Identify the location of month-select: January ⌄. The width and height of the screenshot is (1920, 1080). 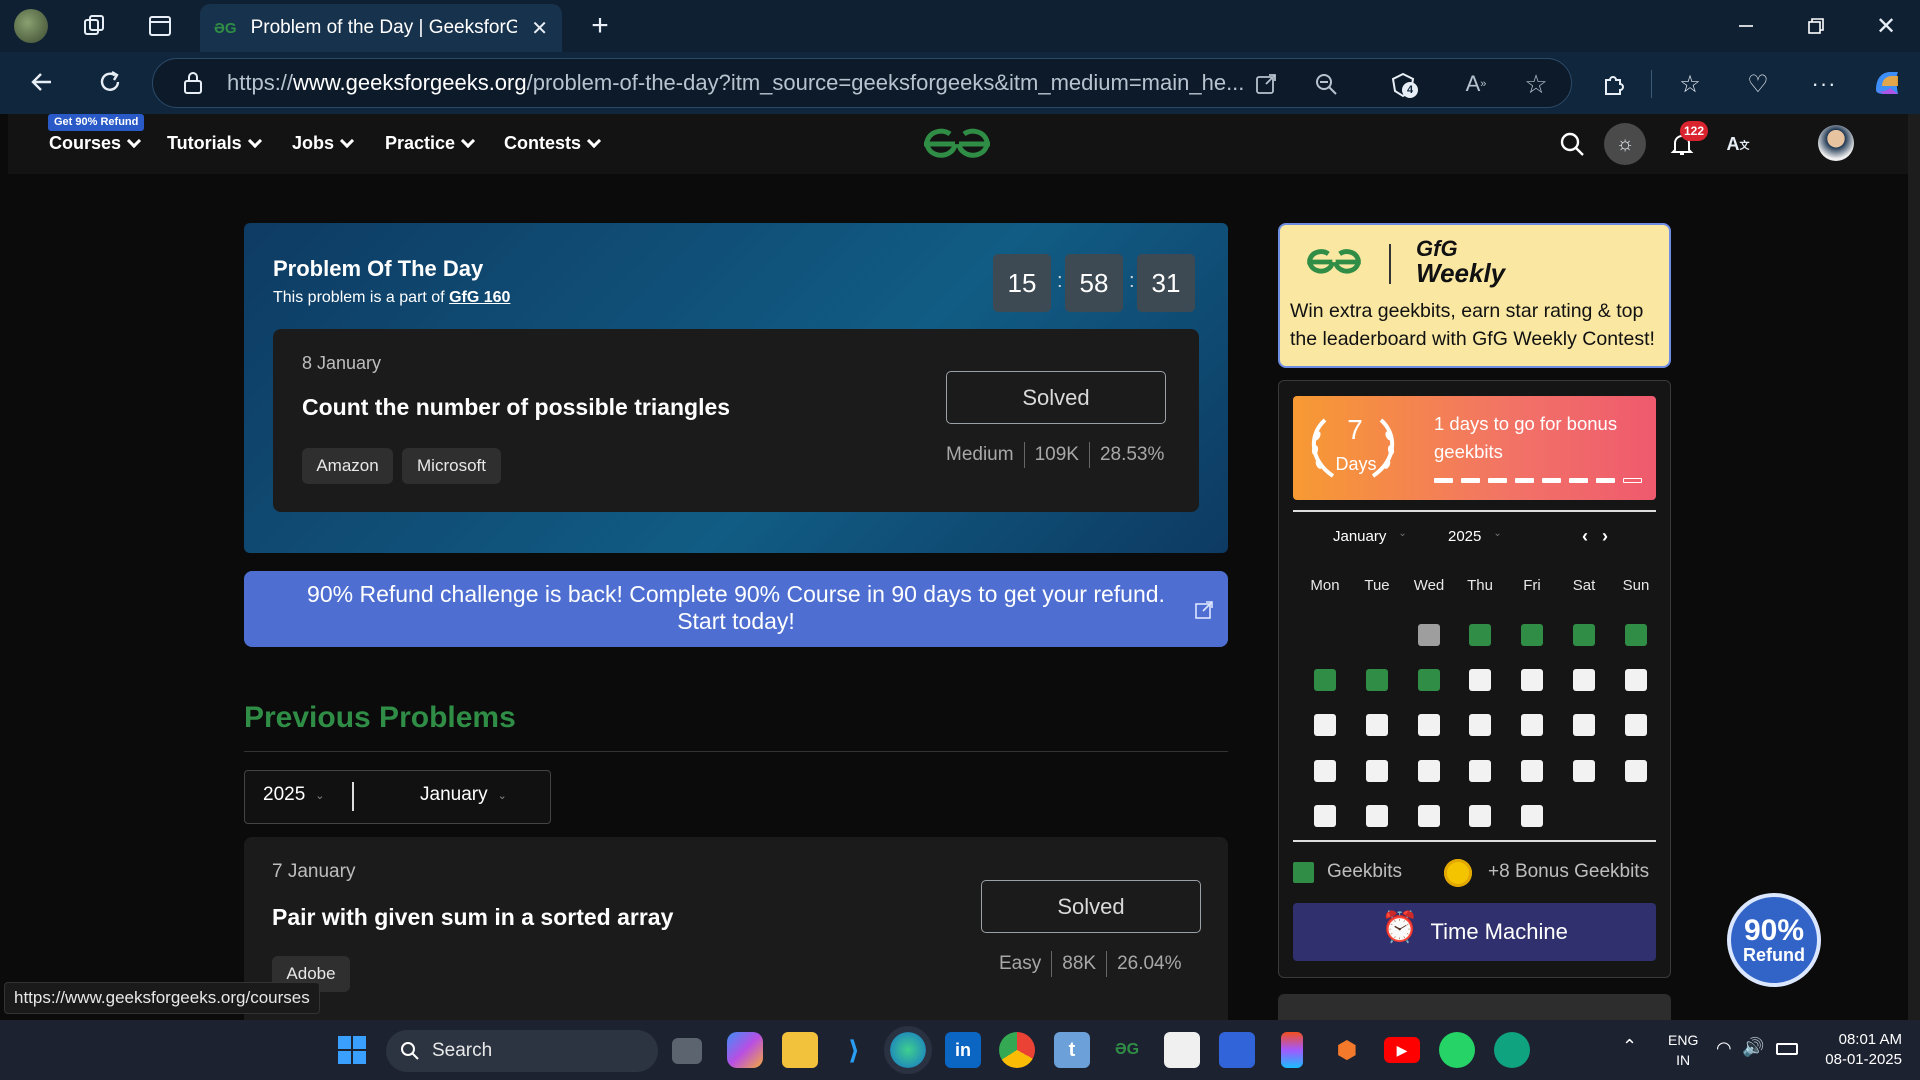
(463, 795).